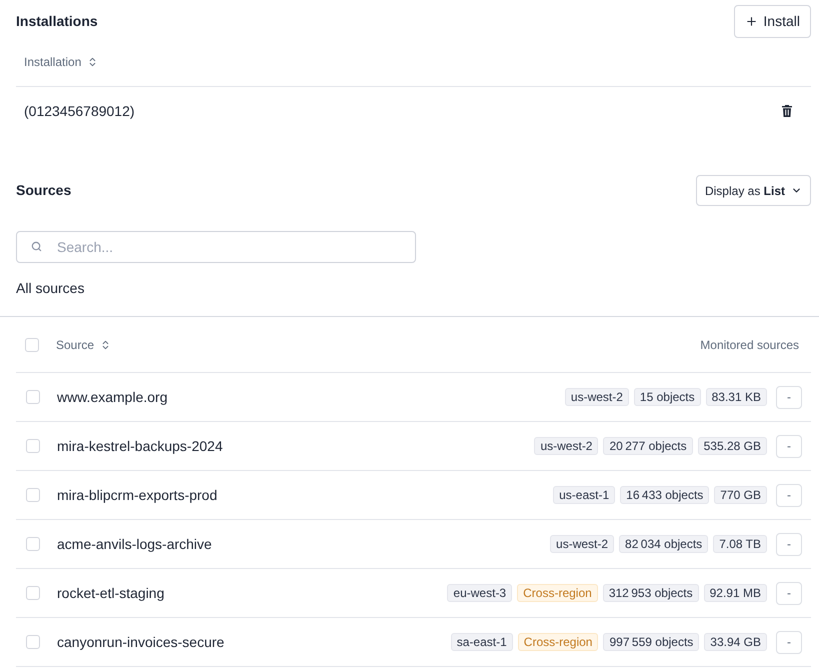 Image resolution: width=819 pixels, height=669 pixels. What do you see at coordinates (134, 544) in the screenshot?
I see `source-name: acme-anvils-logs-archive` at bounding box center [134, 544].